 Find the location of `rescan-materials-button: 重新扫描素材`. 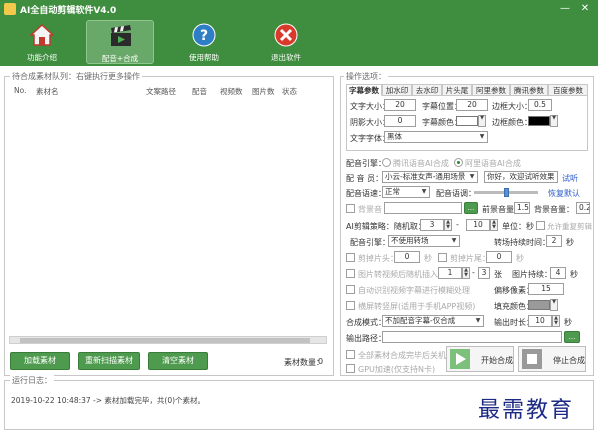

rescan-materials-button: 重新扫描素材 is located at coordinates (109, 361).